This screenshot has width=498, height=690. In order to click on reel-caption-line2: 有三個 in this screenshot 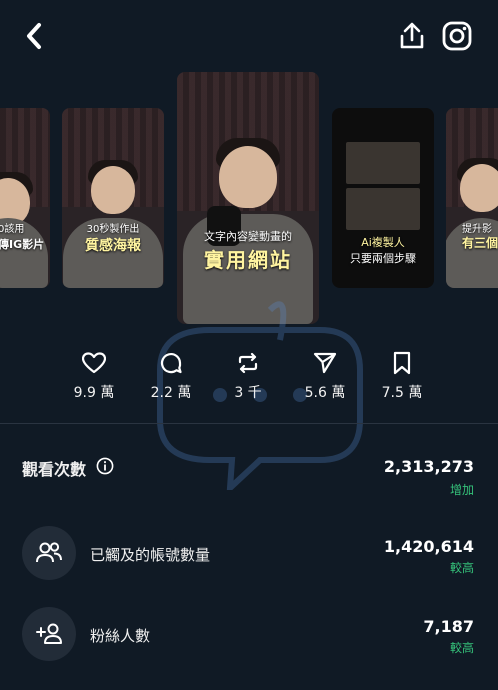, I will do `click(480, 243)`.